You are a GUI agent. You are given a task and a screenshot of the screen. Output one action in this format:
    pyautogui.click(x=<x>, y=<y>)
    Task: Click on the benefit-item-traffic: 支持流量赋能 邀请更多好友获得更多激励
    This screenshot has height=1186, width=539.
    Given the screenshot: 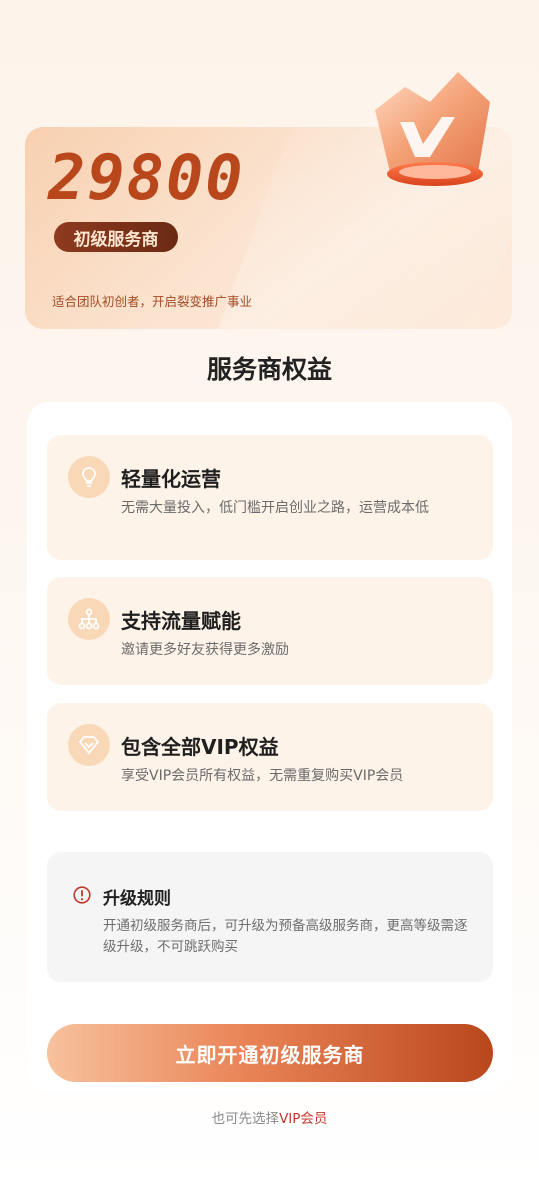 What is the action you would take?
    pyautogui.click(x=270, y=631)
    